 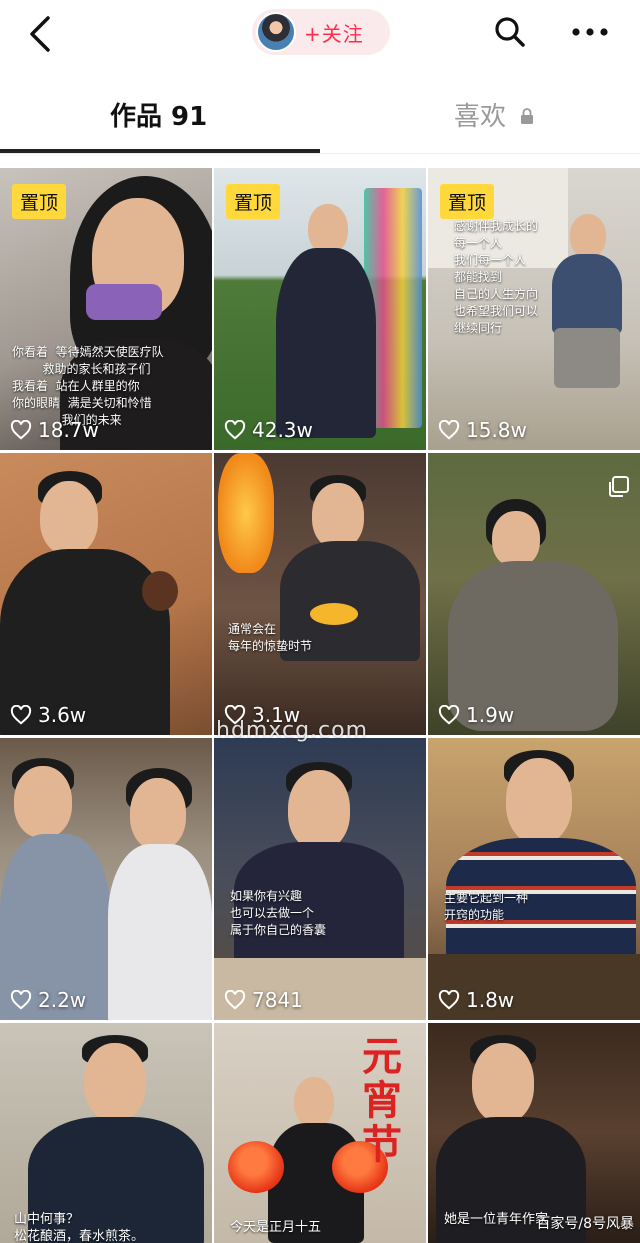 I want to click on fruit-plate, so click(x=334, y=614).